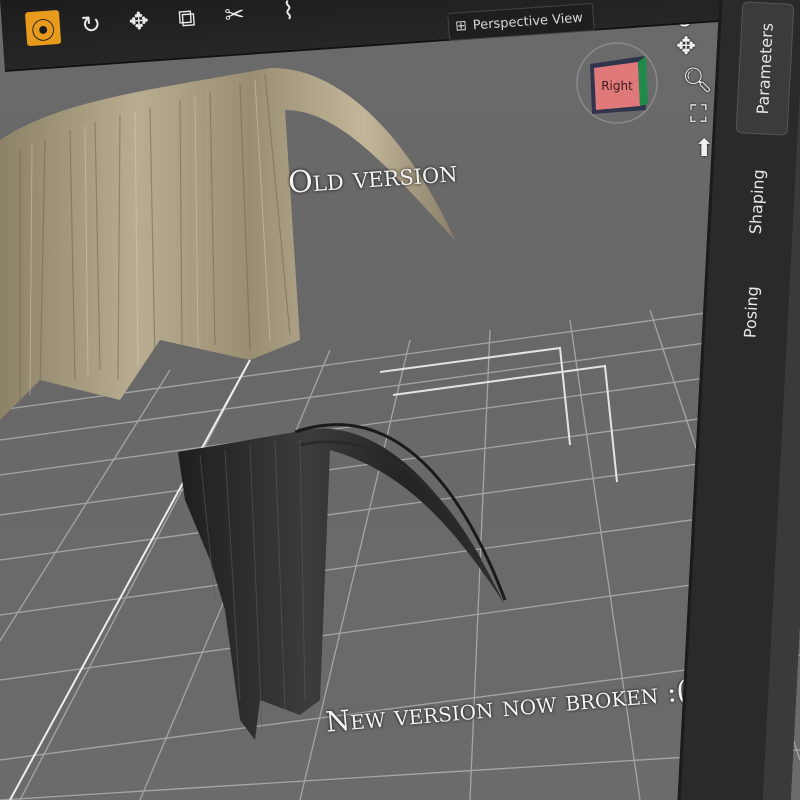  I want to click on tab-posing: Posing, so click(751, 312).